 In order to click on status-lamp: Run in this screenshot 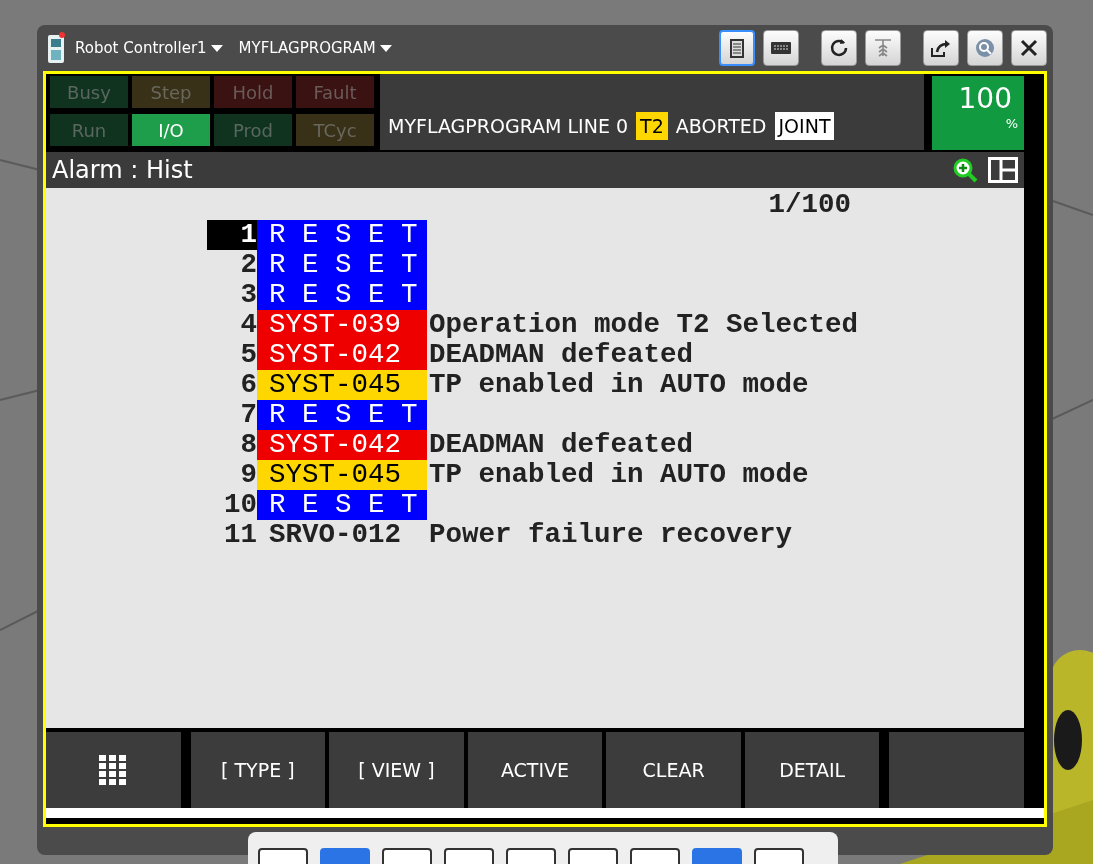, I will do `click(89, 130)`.